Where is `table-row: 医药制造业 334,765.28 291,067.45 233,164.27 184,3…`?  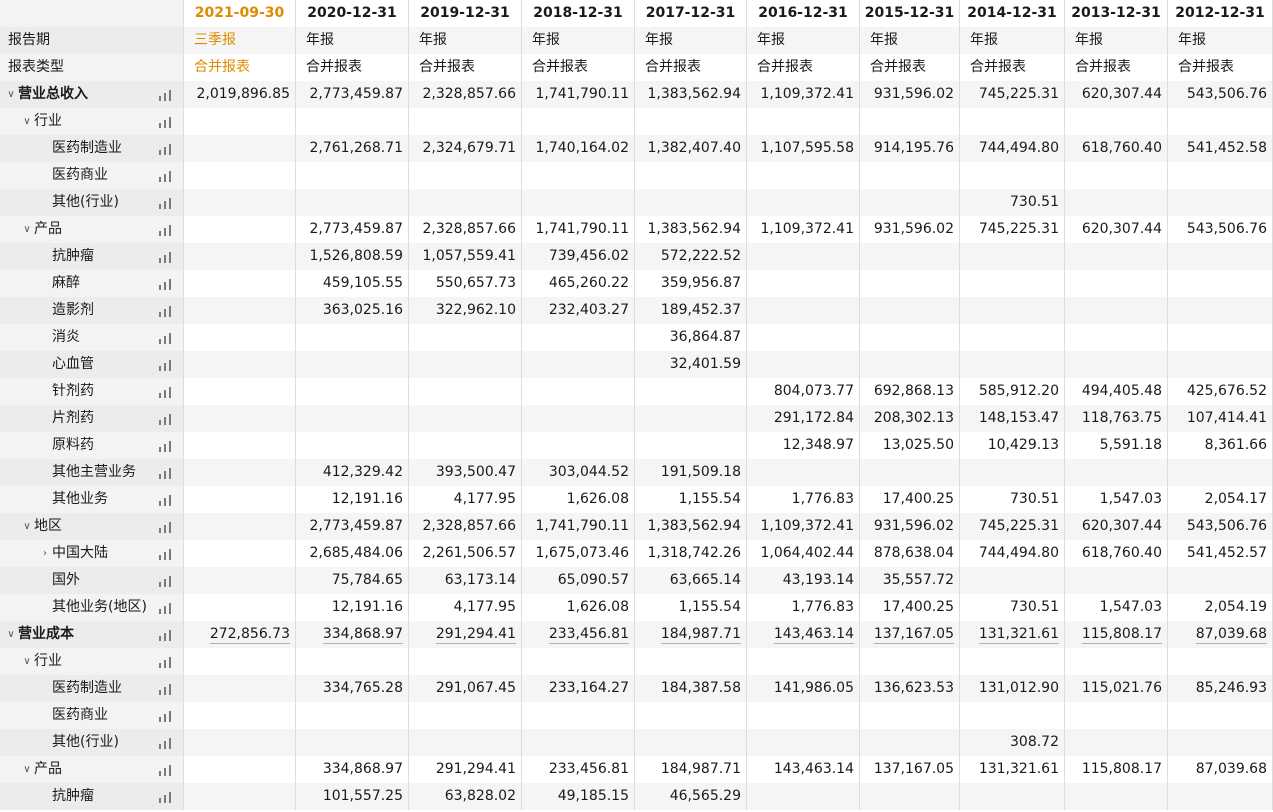
table-row: 医药制造业 334,765.28 291,067.45 233,164.27 184,3… is located at coordinates (636, 688).